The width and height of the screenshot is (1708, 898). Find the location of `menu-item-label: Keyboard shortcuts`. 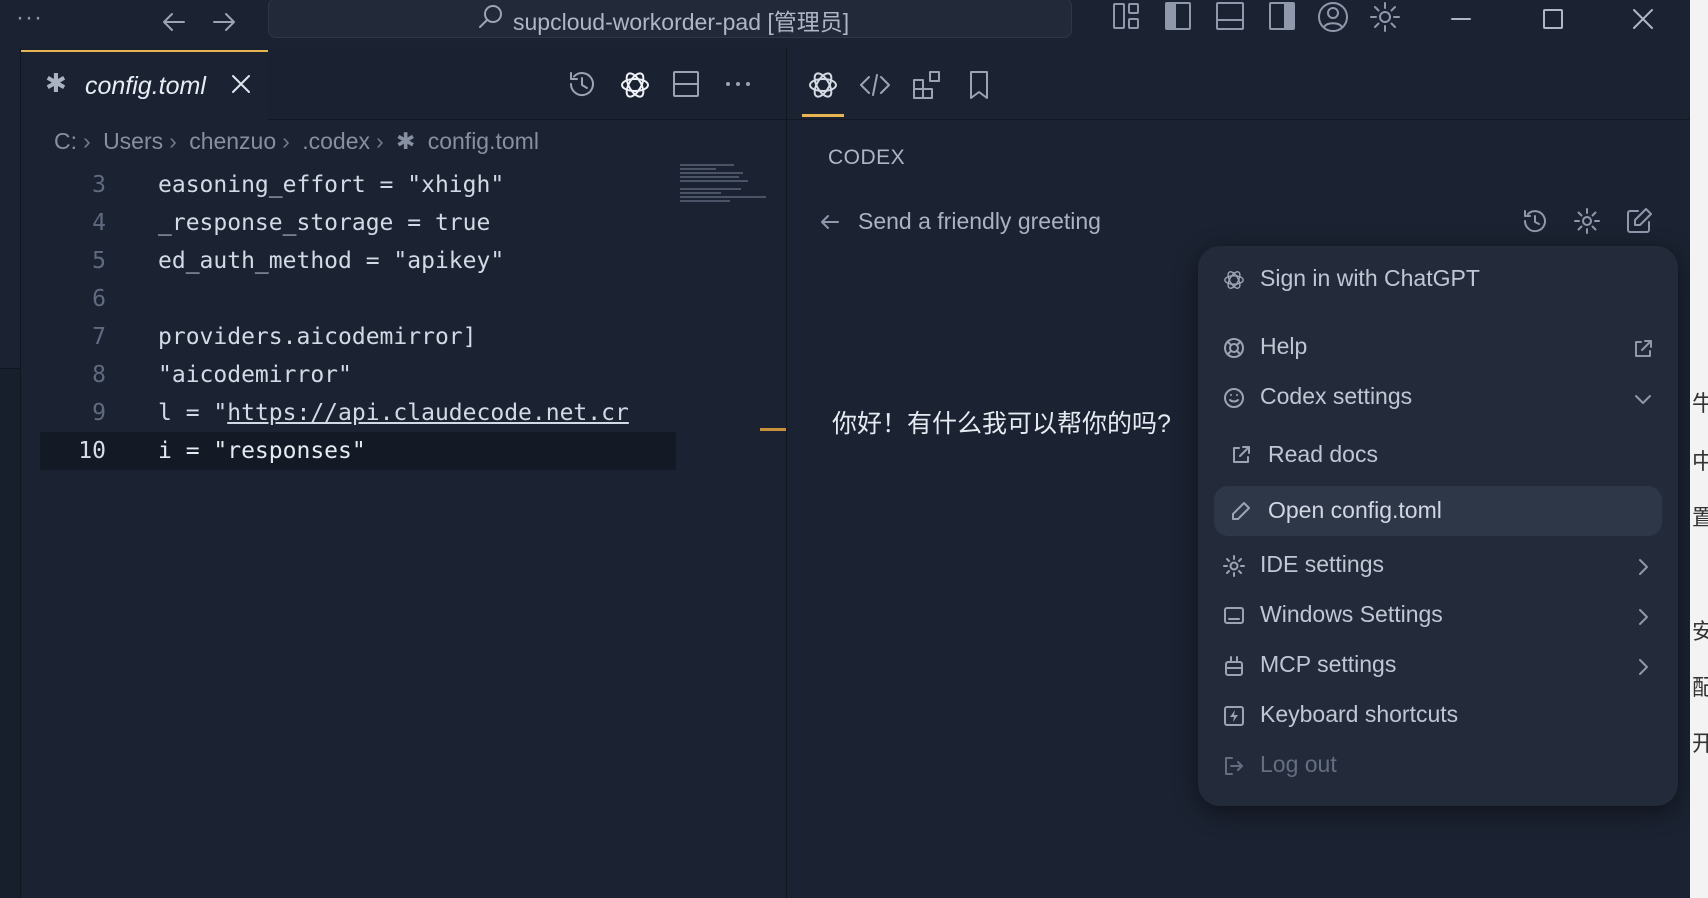

menu-item-label: Keyboard shortcuts is located at coordinates (1359, 714).